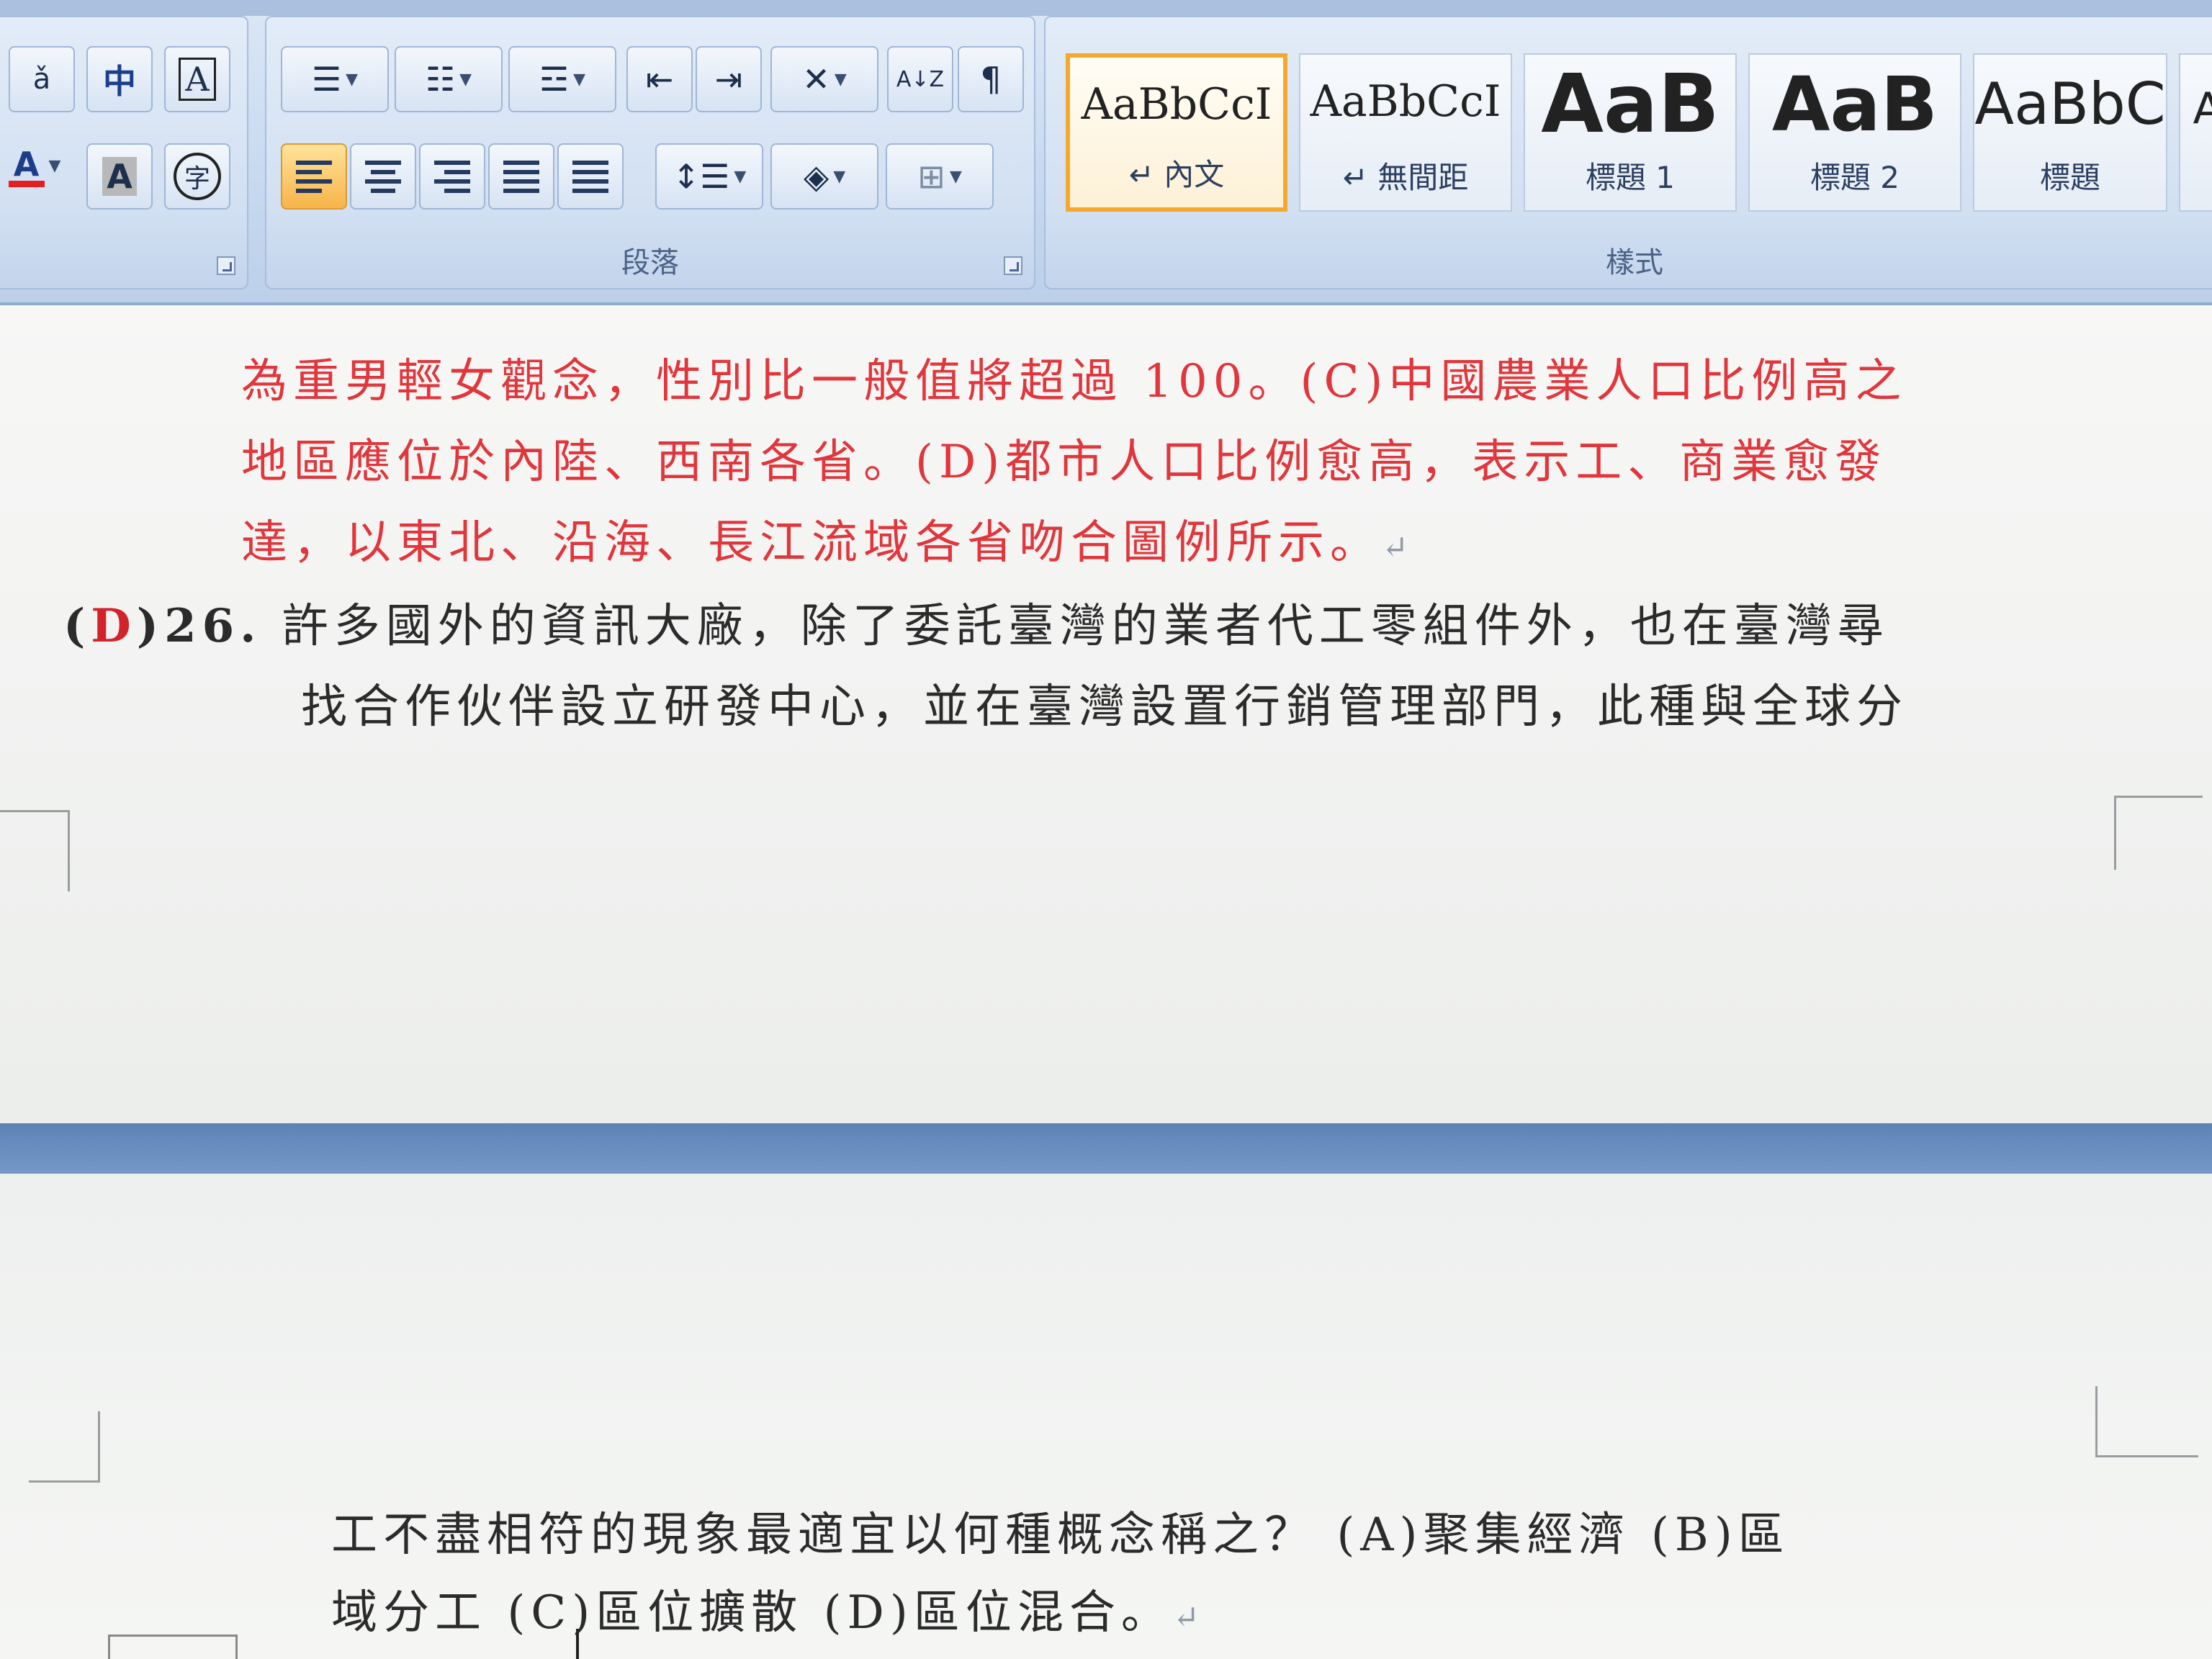  Describe the element at coordinates (1064, 462) in the screenshot. I see `answer-explanation-line-2: 地區應位於內陸、西南各省。(D)都市人口比例愈高，表示工、商業愈發` at that location.